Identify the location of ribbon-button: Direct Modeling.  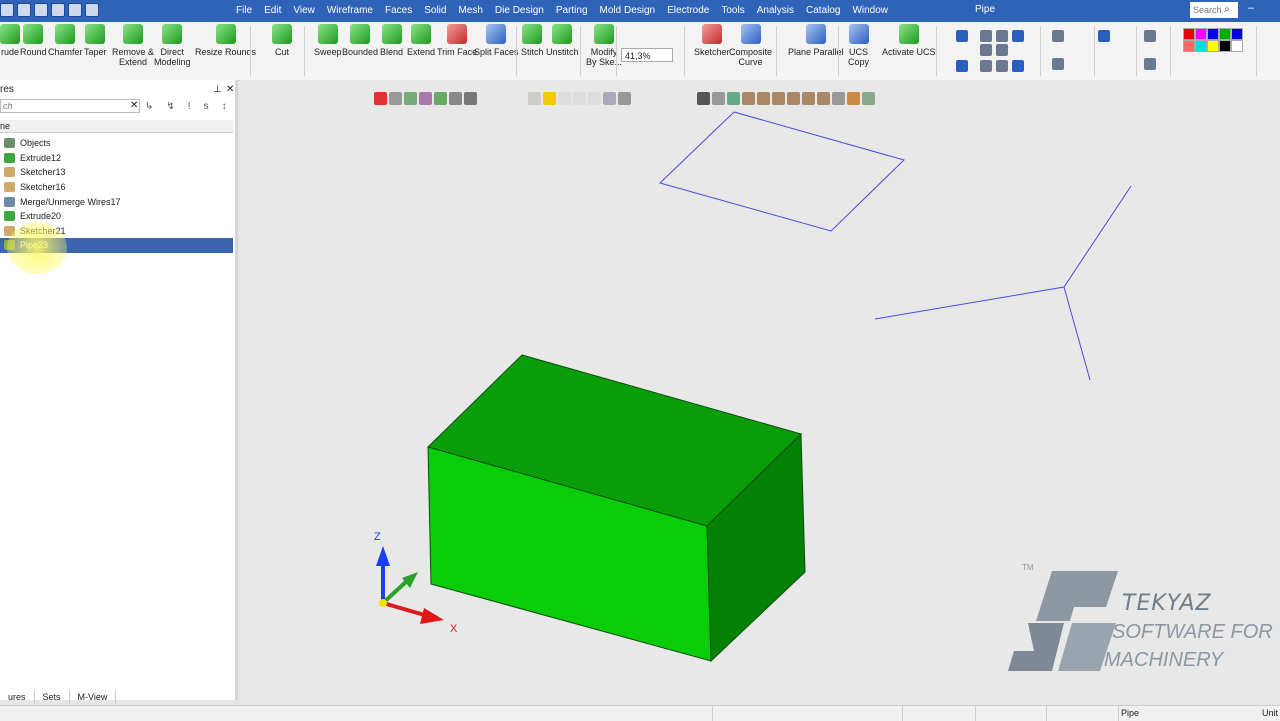
(172, 45).